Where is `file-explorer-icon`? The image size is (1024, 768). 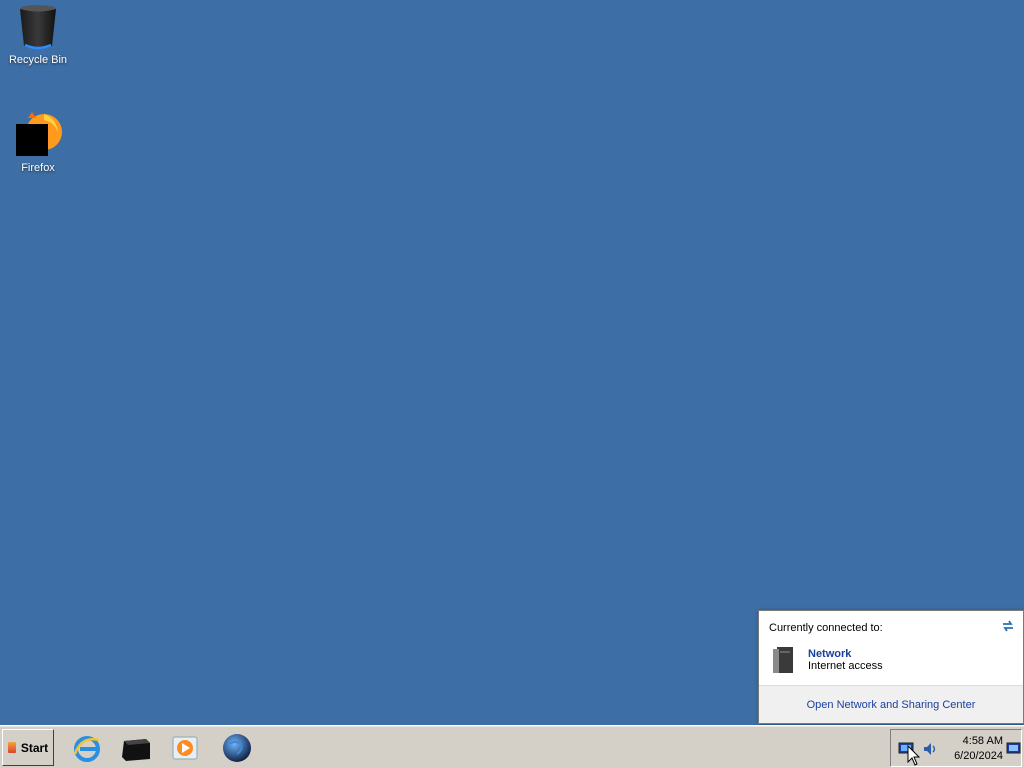
file-explorer-icon is located at coordinates (136, 750).